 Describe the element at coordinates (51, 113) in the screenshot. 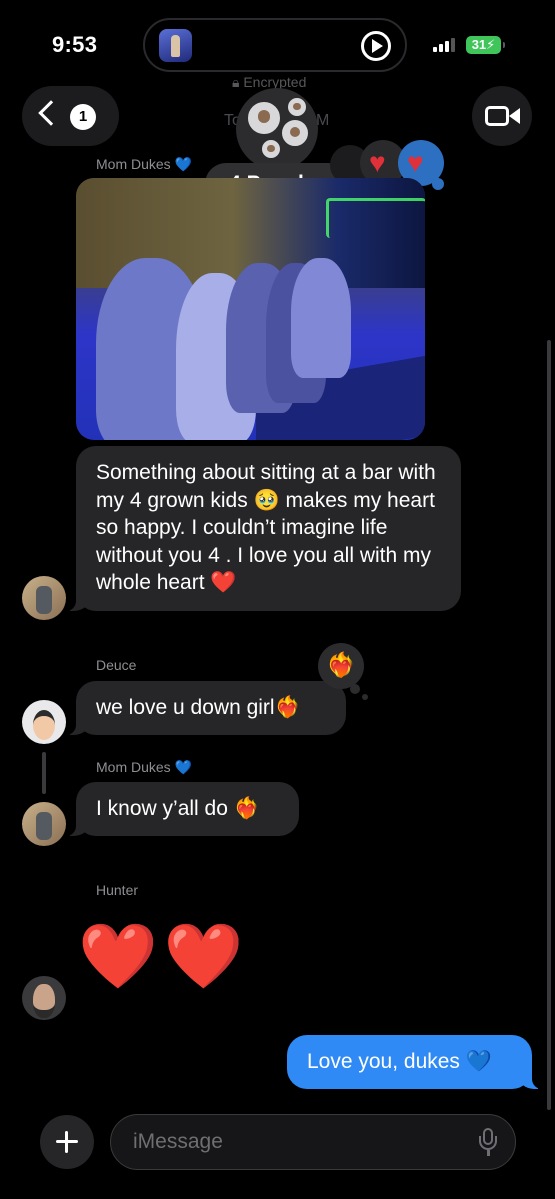

I see `back-chevron-icon` at that location.